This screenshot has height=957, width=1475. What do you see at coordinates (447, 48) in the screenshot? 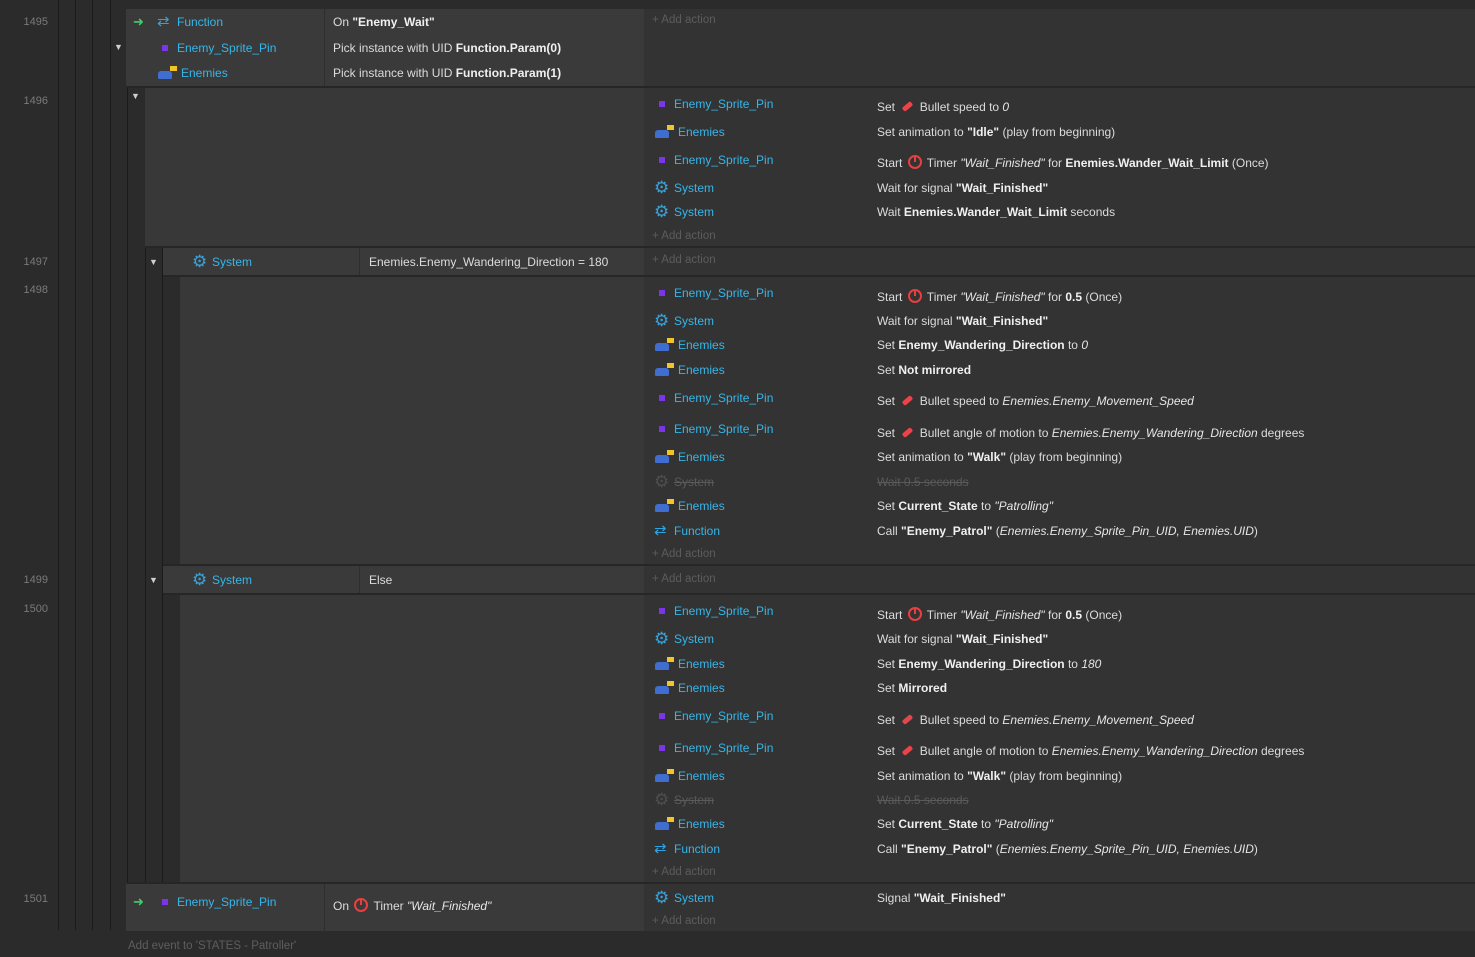
I see `condition-text: Pick instance with UID Function.Param(0)` at bounding box center [447, 48].